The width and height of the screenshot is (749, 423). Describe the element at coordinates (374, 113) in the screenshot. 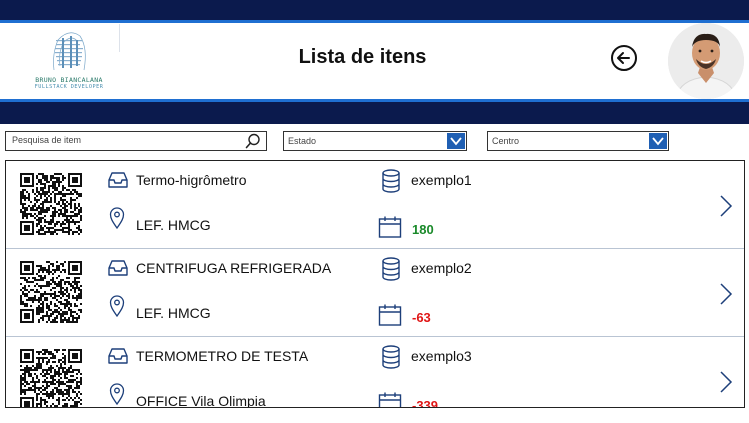

I see `sub-header-bar` at that location.